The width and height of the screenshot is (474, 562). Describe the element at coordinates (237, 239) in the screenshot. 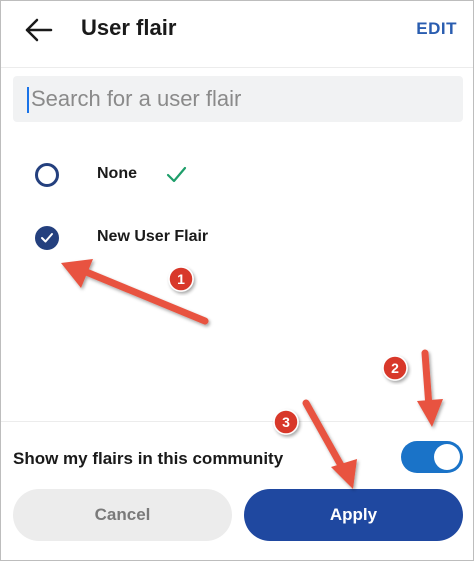

I see `flair-option-new-user-flair: New User Flair` at that location.